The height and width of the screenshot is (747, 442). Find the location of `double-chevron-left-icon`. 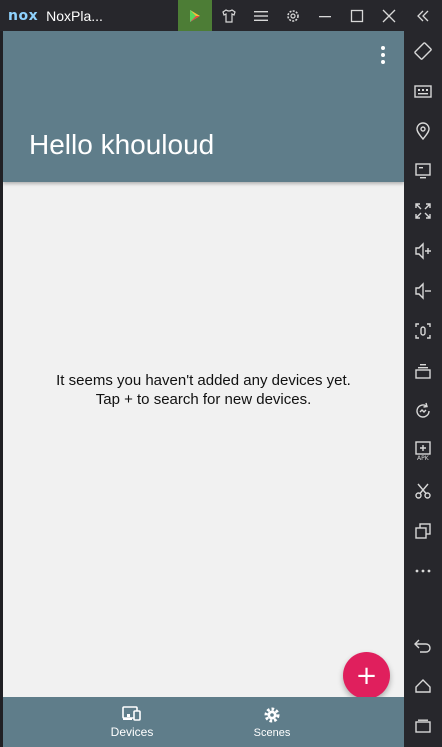

double-chevron-left-icon is located at coordinates (423, 15).